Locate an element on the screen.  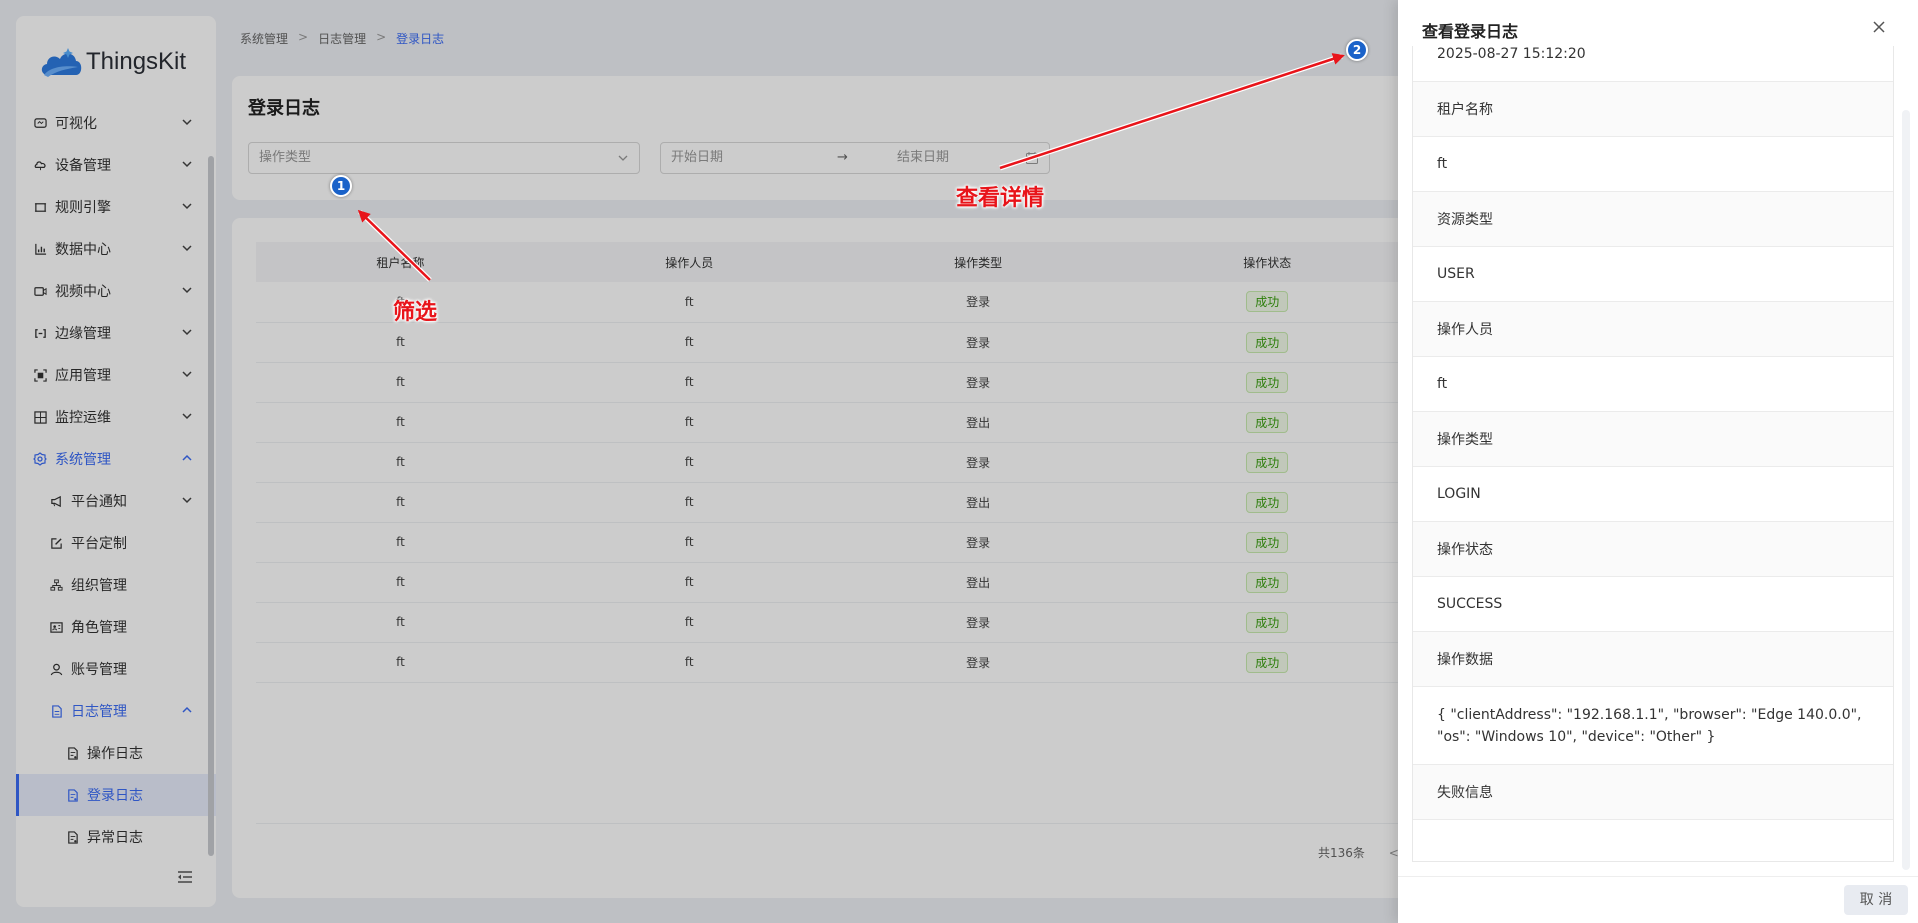
detail-value: LOGIN is located at coordinates (1653, 494).